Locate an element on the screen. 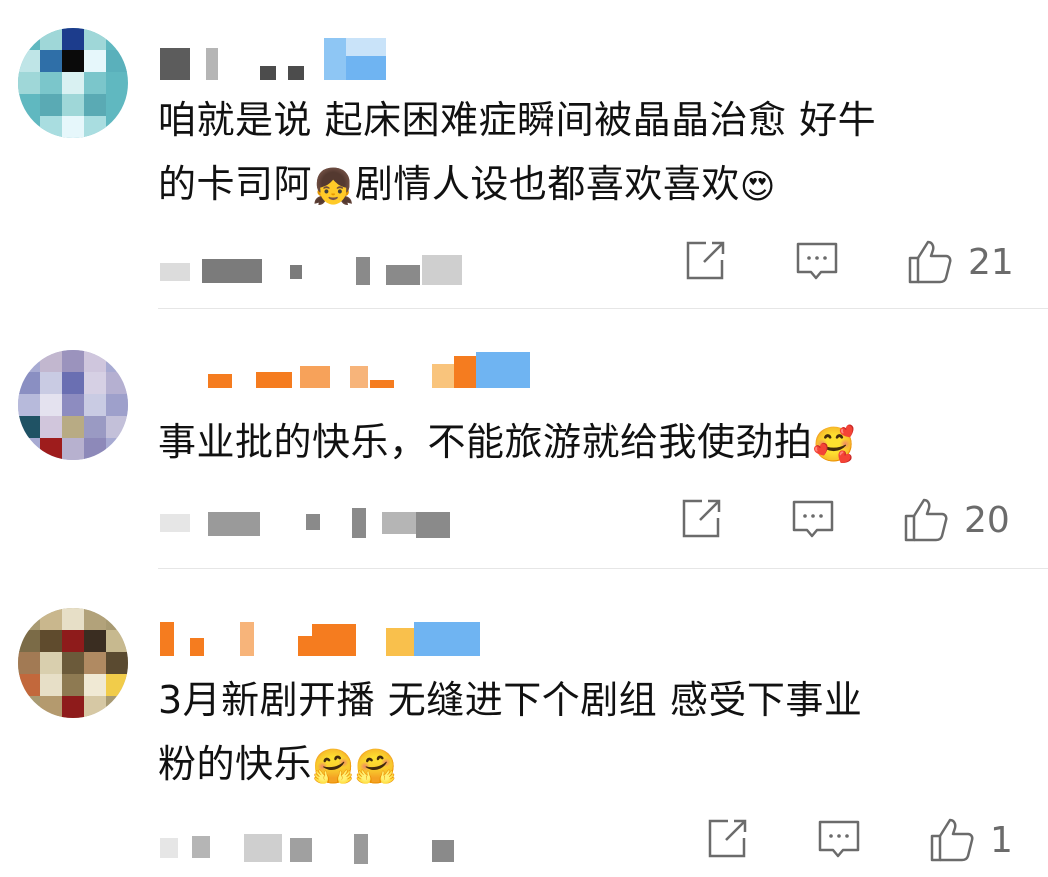 The width and height of the screenshot is (1048, 877). like-button: 20 is located at coordinates (956, 520).